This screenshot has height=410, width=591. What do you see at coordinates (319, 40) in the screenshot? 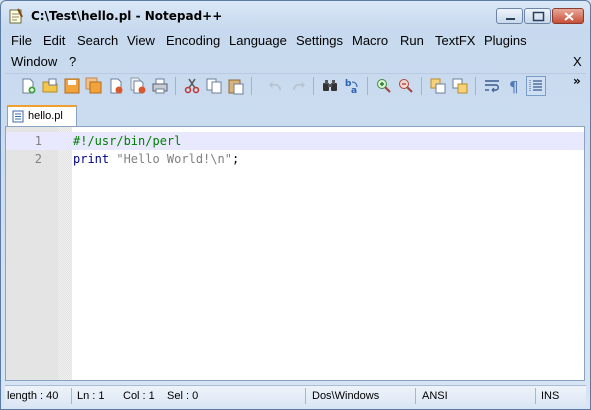
I see `menu-settings: Settings` at bounding box center [319, 40].